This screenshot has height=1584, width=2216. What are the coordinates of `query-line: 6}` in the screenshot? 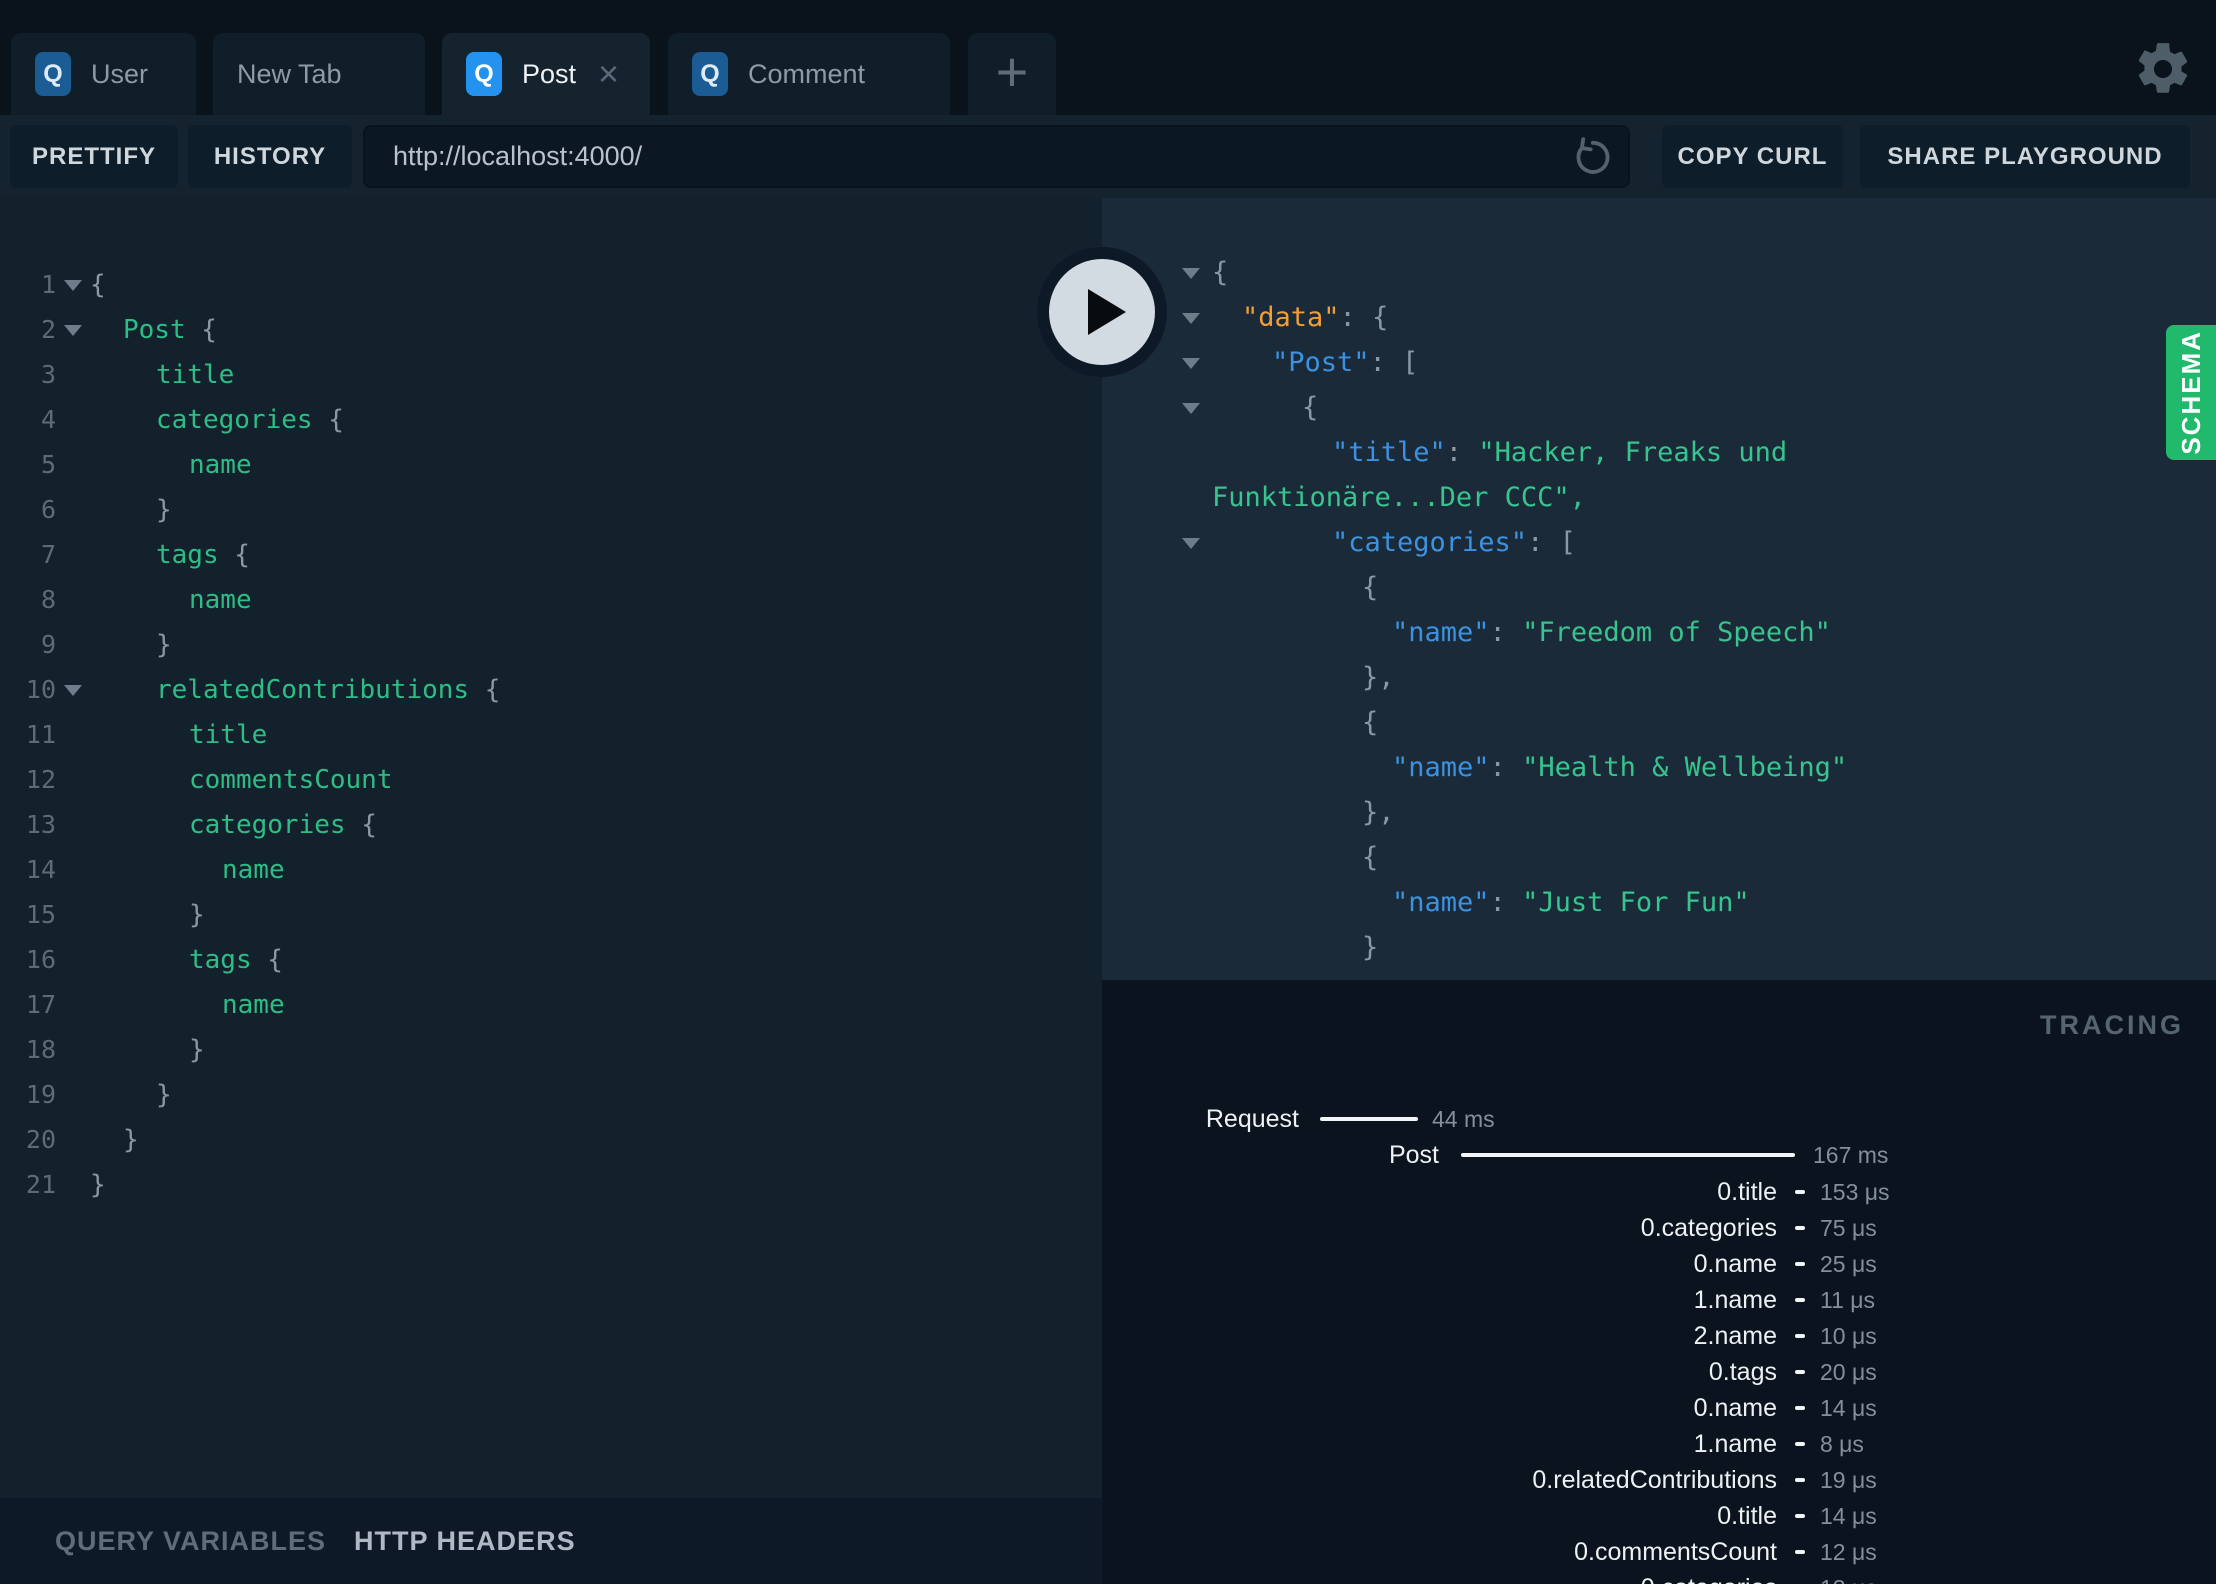 It's located at (551, 509).